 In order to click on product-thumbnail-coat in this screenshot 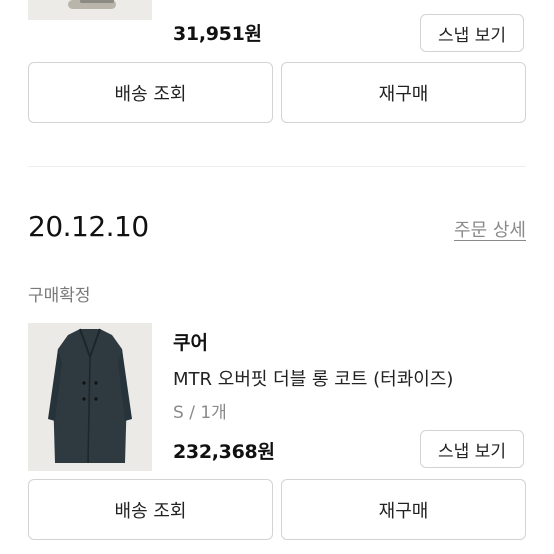, I will do `click(90, 397)`.